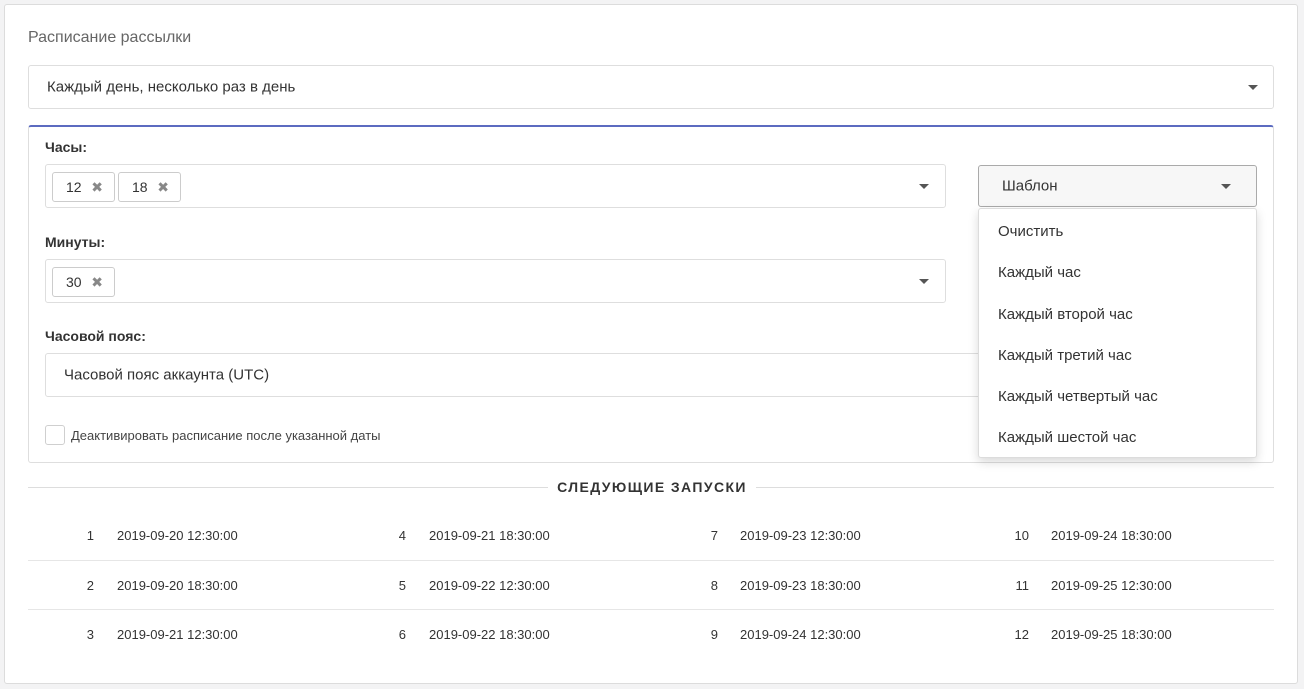 This screenshot has width=1304, height=689. Describe the element at coordinates (1022, 585) in the screenshot. I see `run-index: 11` at that location.